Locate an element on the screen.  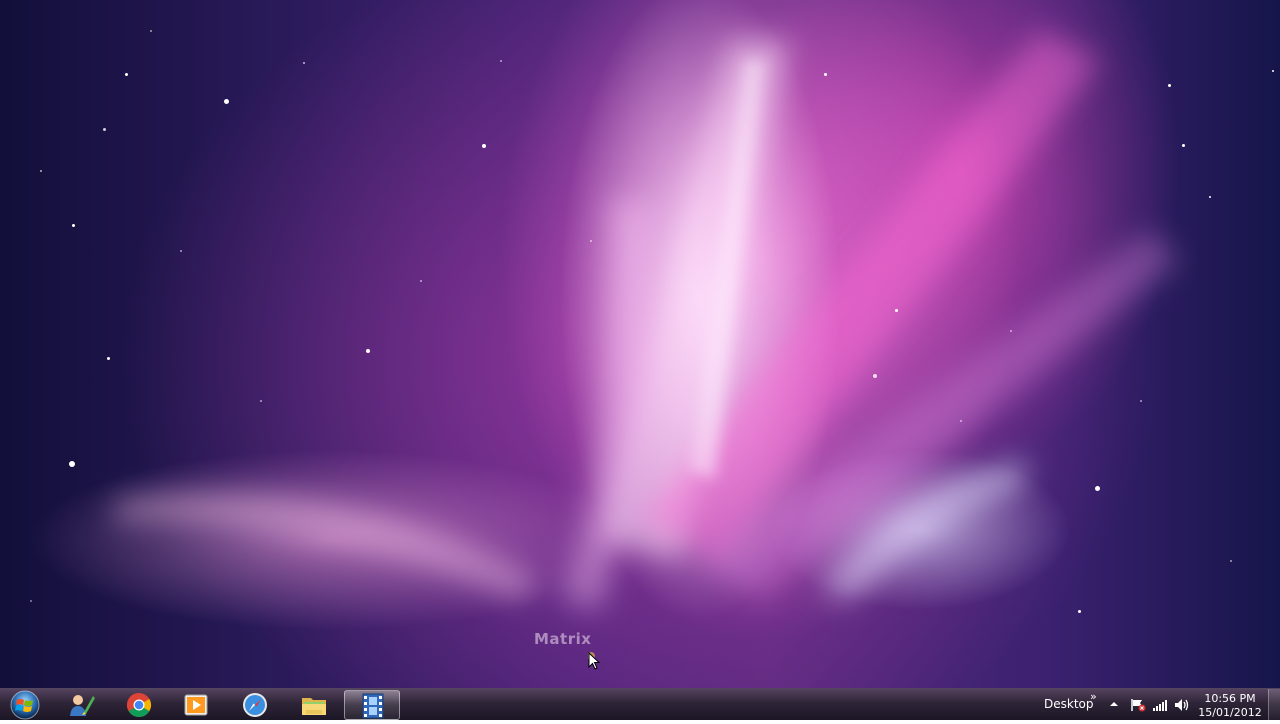
chrome-icon is located at coordinates (139, 705).